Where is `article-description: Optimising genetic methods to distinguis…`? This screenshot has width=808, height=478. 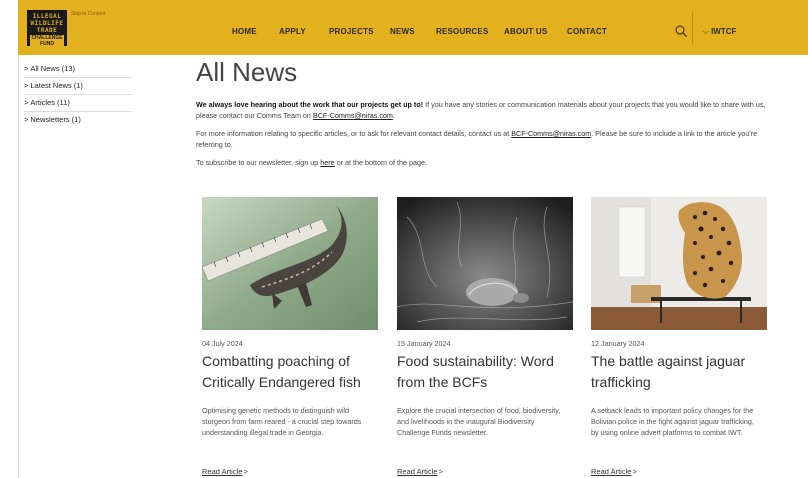
article-description: Optimising genetic methods to distinguis… is located at coordinates (282, 421).